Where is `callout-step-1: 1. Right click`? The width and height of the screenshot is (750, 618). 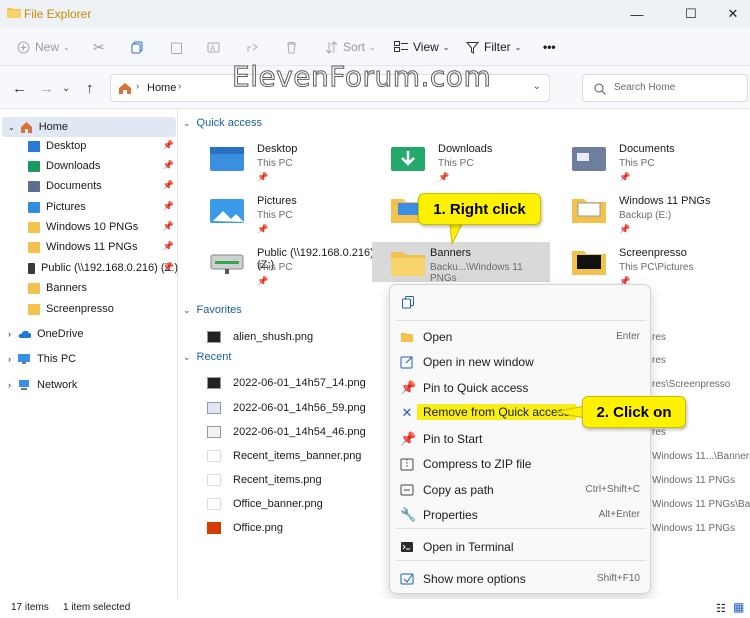 callout-step-1: 1. Right click is located at coordinates (479, 209).